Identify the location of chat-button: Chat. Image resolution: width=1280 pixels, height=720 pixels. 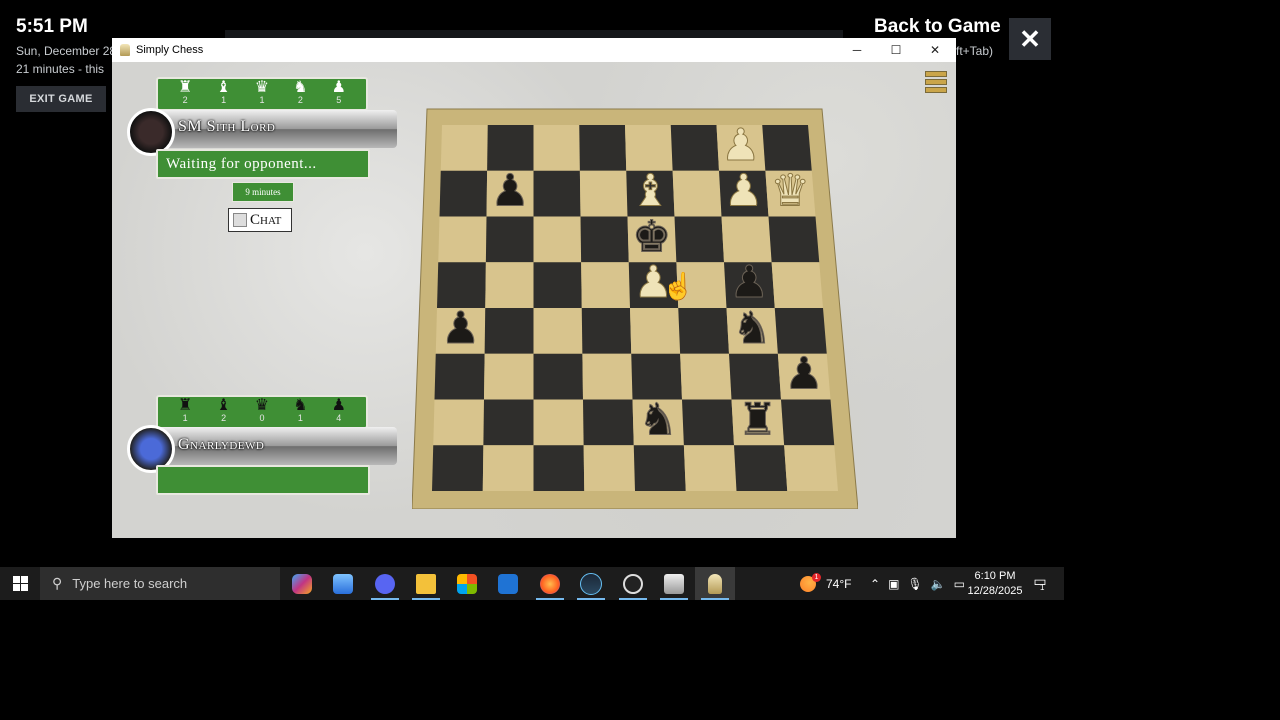
(260, 220).